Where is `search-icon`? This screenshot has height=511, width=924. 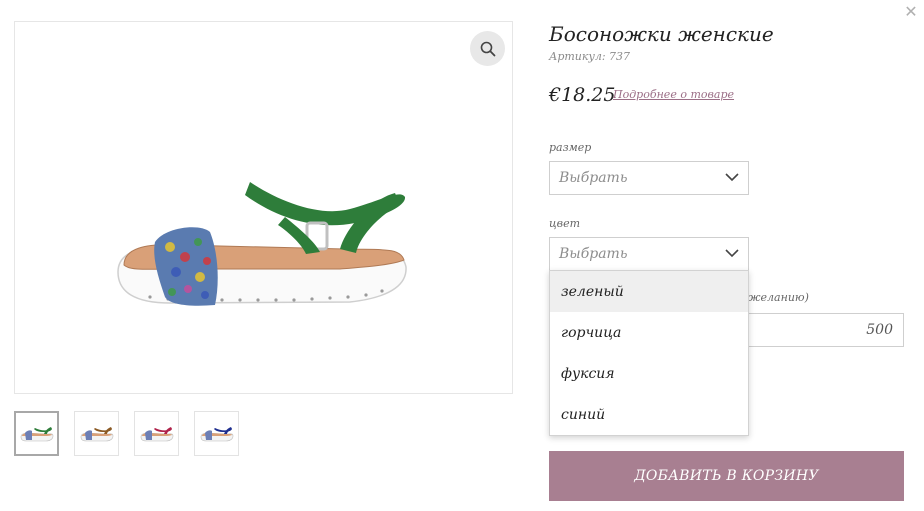 search-icon is located at coordinates (487, 48).